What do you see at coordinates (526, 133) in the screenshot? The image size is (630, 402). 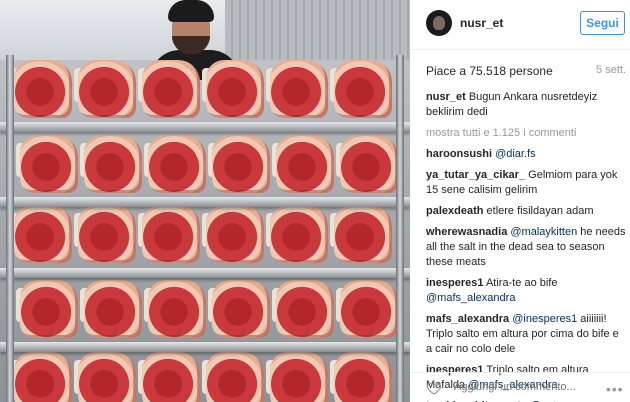 I see `show-all-comments-link: mostra tutti e 1.125 i commenti` at bounding box center [526, 133].